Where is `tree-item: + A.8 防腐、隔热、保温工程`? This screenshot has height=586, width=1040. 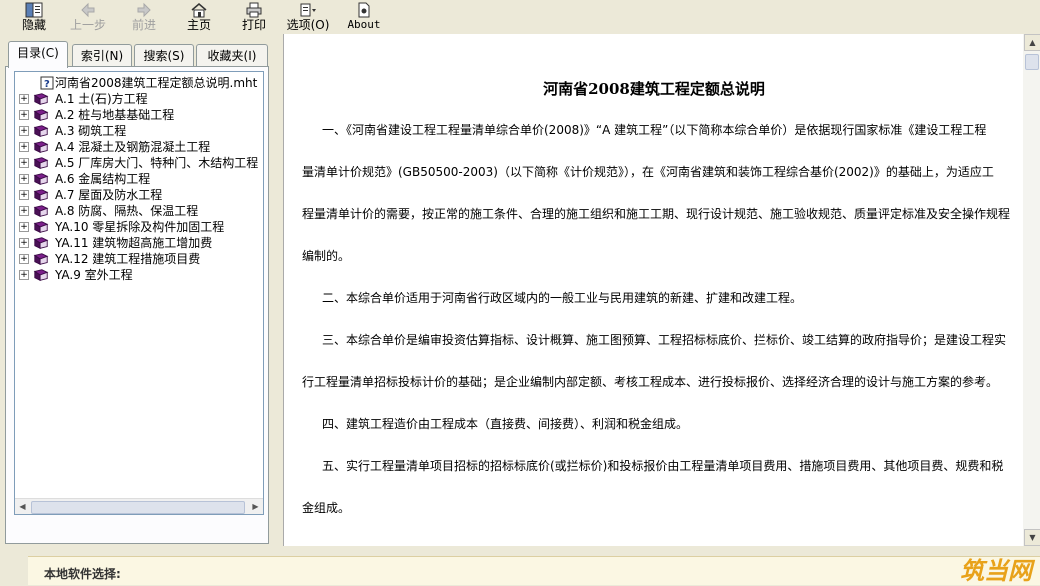 tree-item: + A.8 防腐、隔热、保温工程 is located at coordinates (139, 211).